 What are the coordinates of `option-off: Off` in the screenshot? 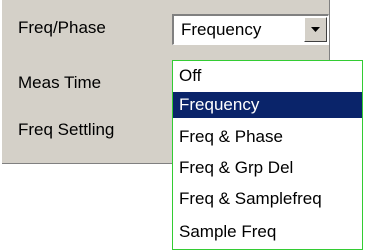 It's located at (267, 76).